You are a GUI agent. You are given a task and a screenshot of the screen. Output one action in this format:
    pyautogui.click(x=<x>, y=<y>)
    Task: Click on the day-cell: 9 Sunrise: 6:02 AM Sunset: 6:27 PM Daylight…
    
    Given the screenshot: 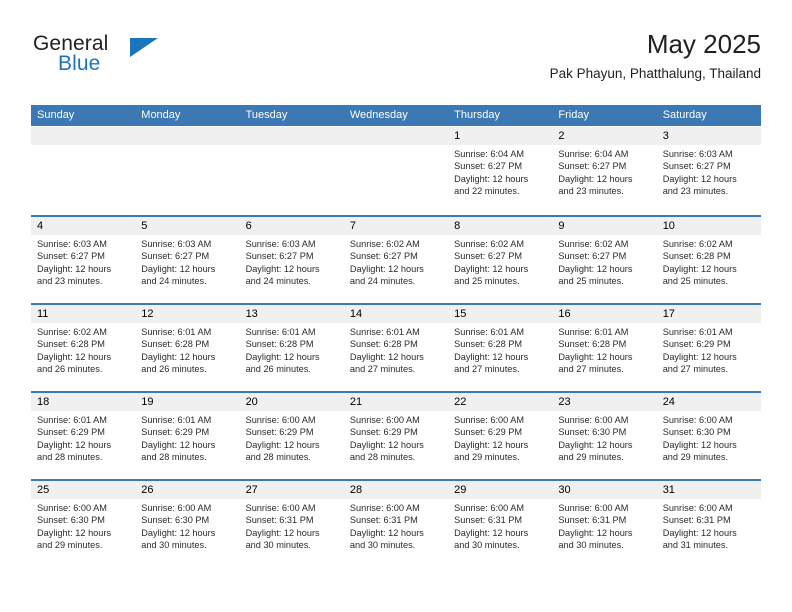 What is the action you would take?
    pyautogui.click(x=604, y=260)
    